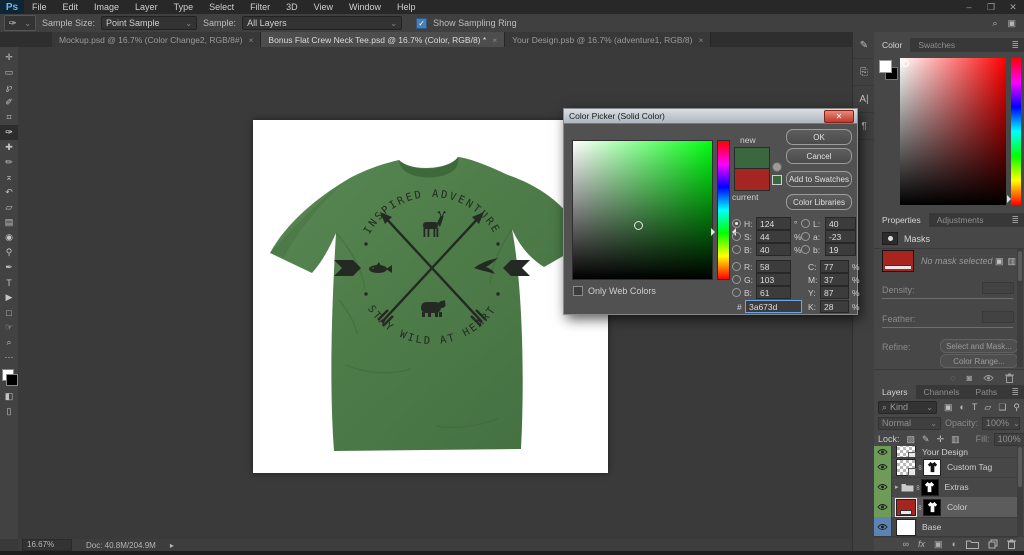  Describe the element at coordinates (736, 266) in the screenshot. I see `radio-r` at that location.